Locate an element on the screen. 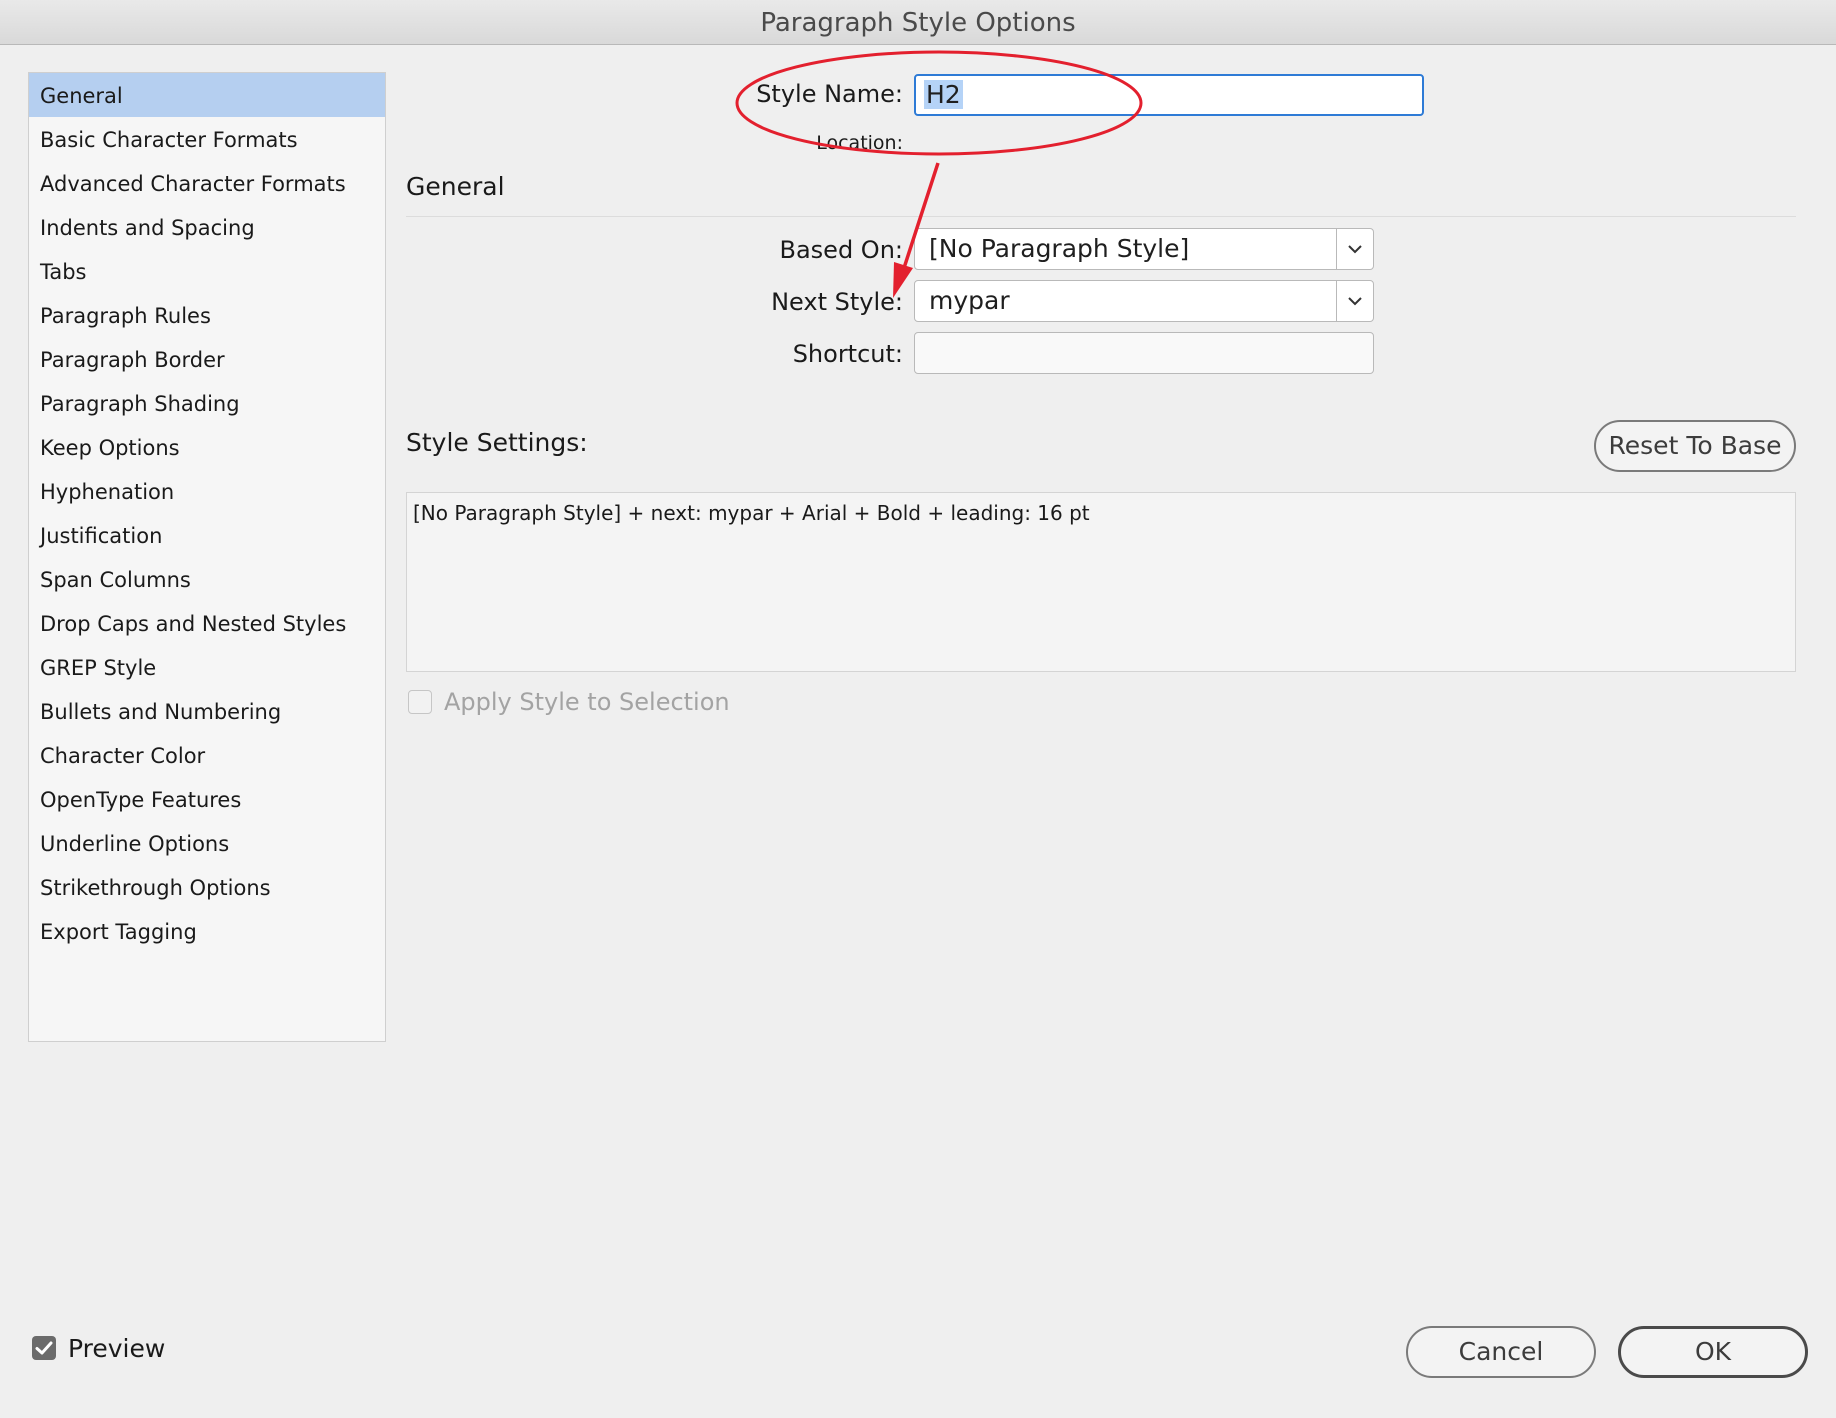 This screenshot has height=1418, width=1836. preview-checkbox is located at coordinates (44, 1348).